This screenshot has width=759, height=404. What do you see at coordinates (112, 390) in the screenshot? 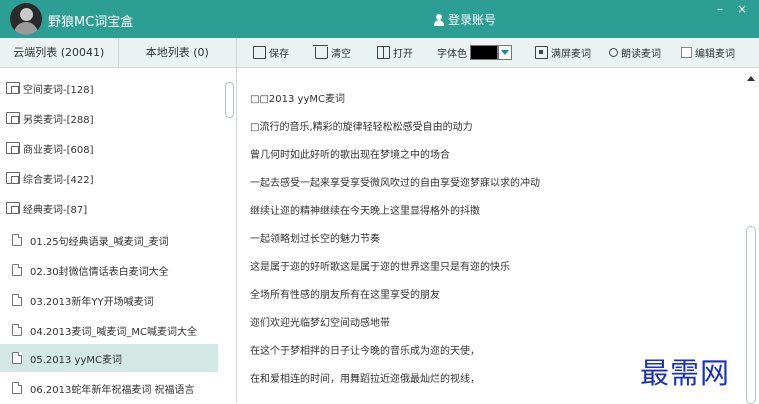
I see `list-item-label: 06.2013蛇年新年祝福麦词 祝福语言` at bounding box center [112, 390].